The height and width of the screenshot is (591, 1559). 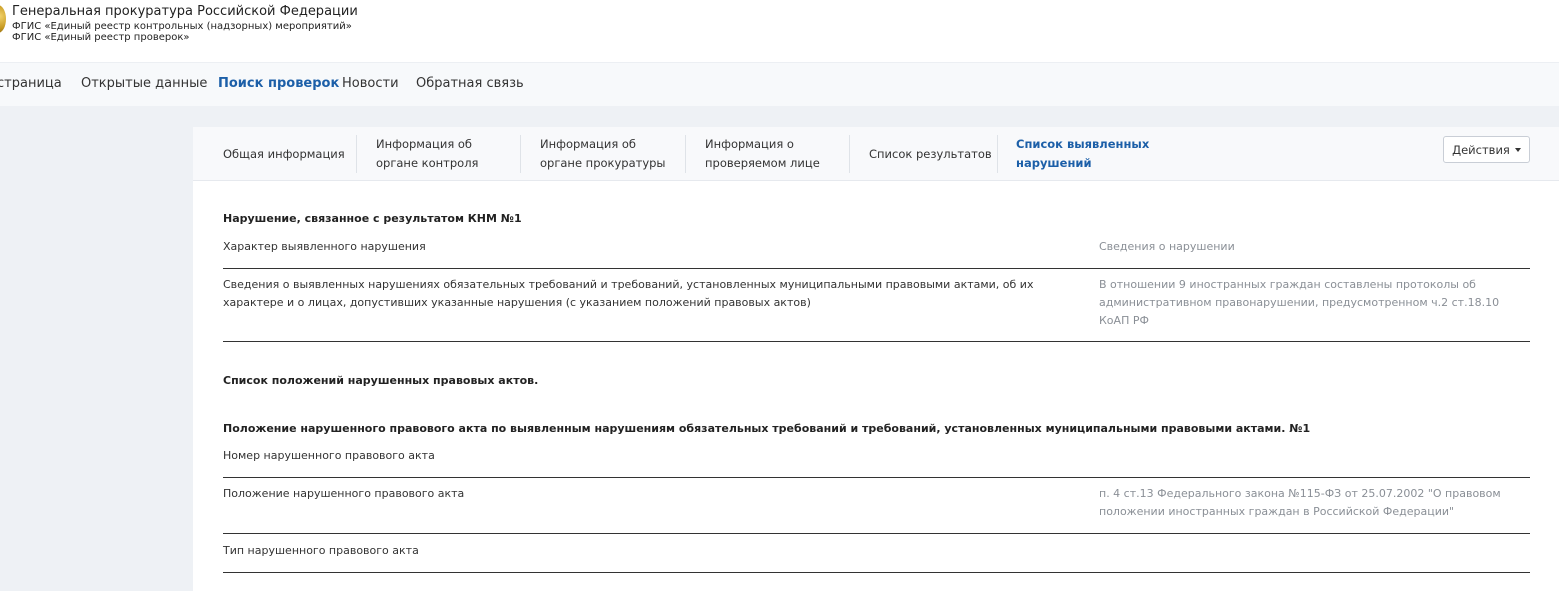 What do you see at coordinates (344, 493) in the screenshot?
I see `act-position-label: Положение нарушенного правового акта` at bounding box center [344, 493].